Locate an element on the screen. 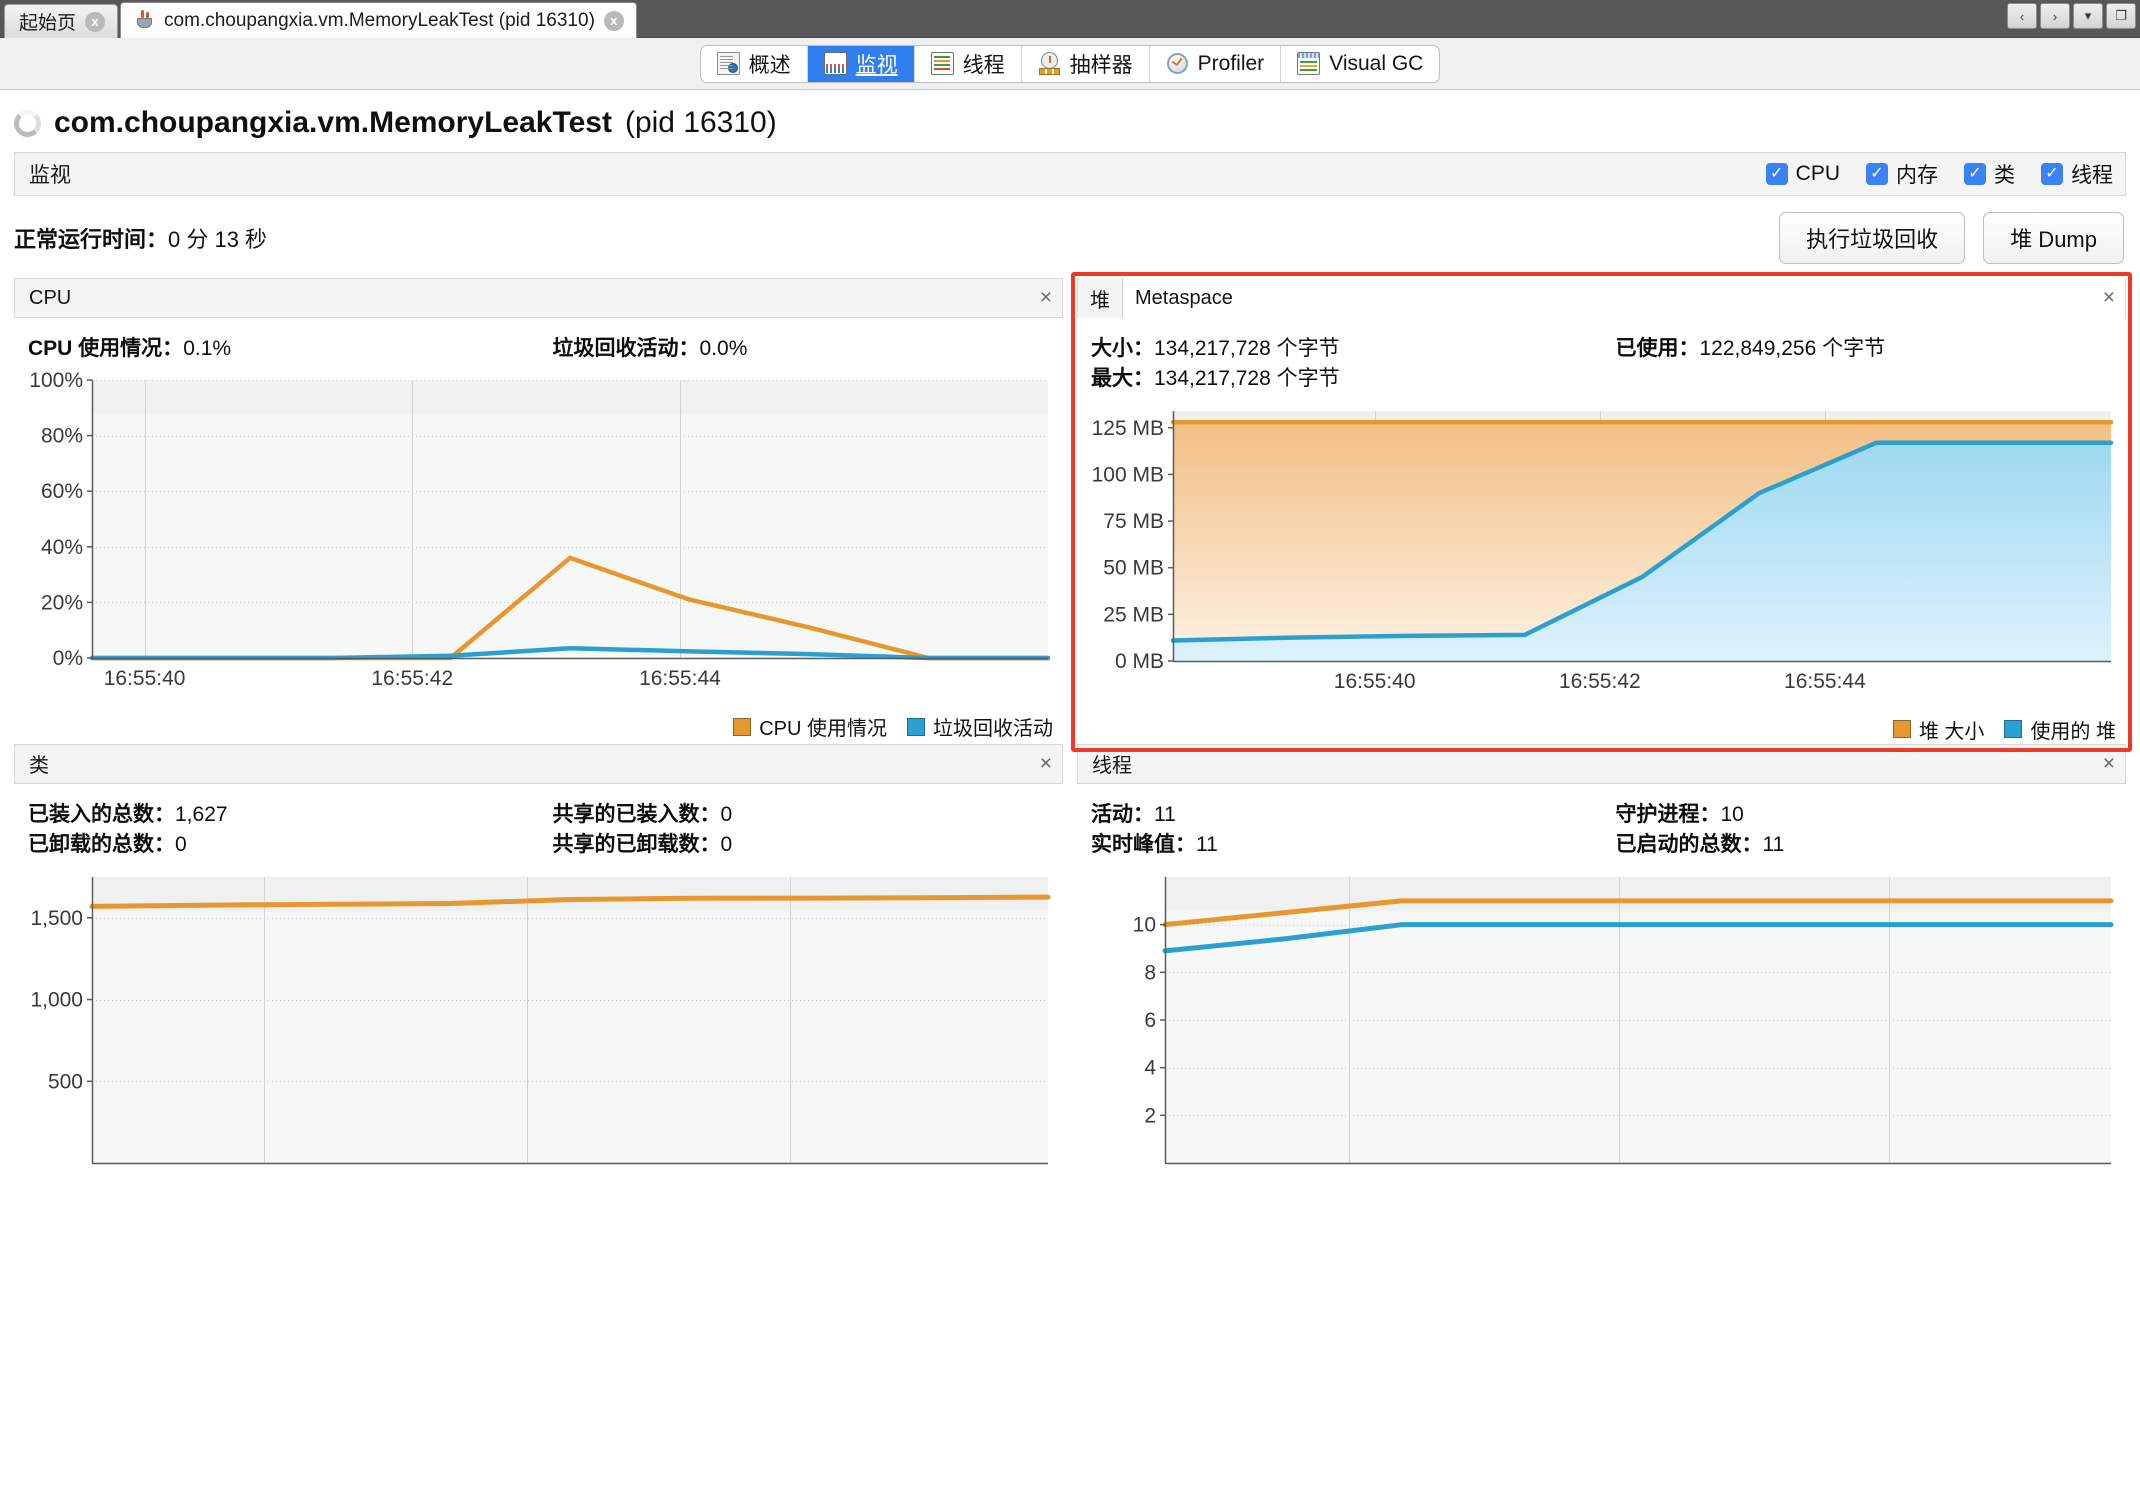  perform-gc-button: 执行垃圾回收 is located at coordinates (1872, 238).